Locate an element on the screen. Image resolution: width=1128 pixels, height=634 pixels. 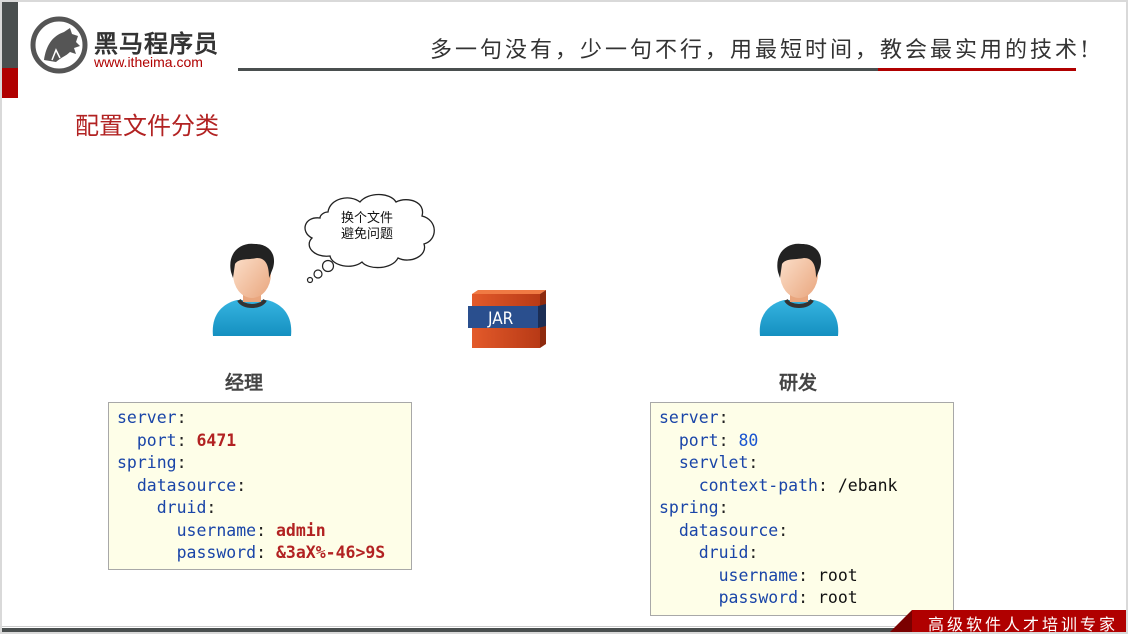
config-line: username: root is located at coordinates (802, 576).